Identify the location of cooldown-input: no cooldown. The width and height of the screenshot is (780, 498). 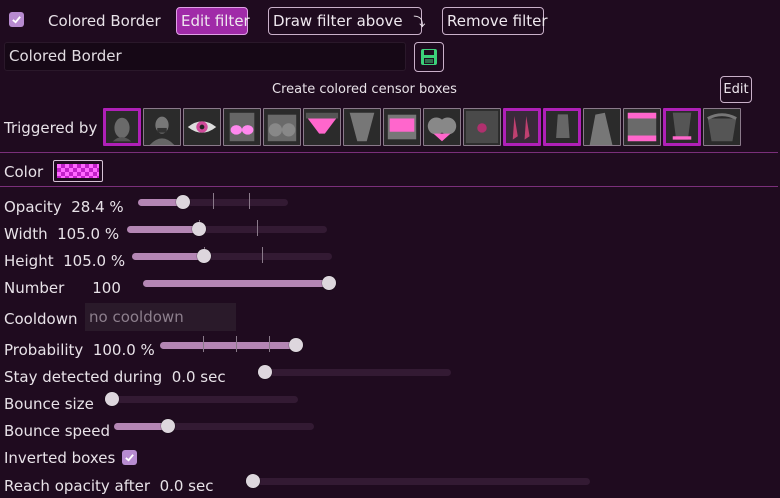
(160, 317).